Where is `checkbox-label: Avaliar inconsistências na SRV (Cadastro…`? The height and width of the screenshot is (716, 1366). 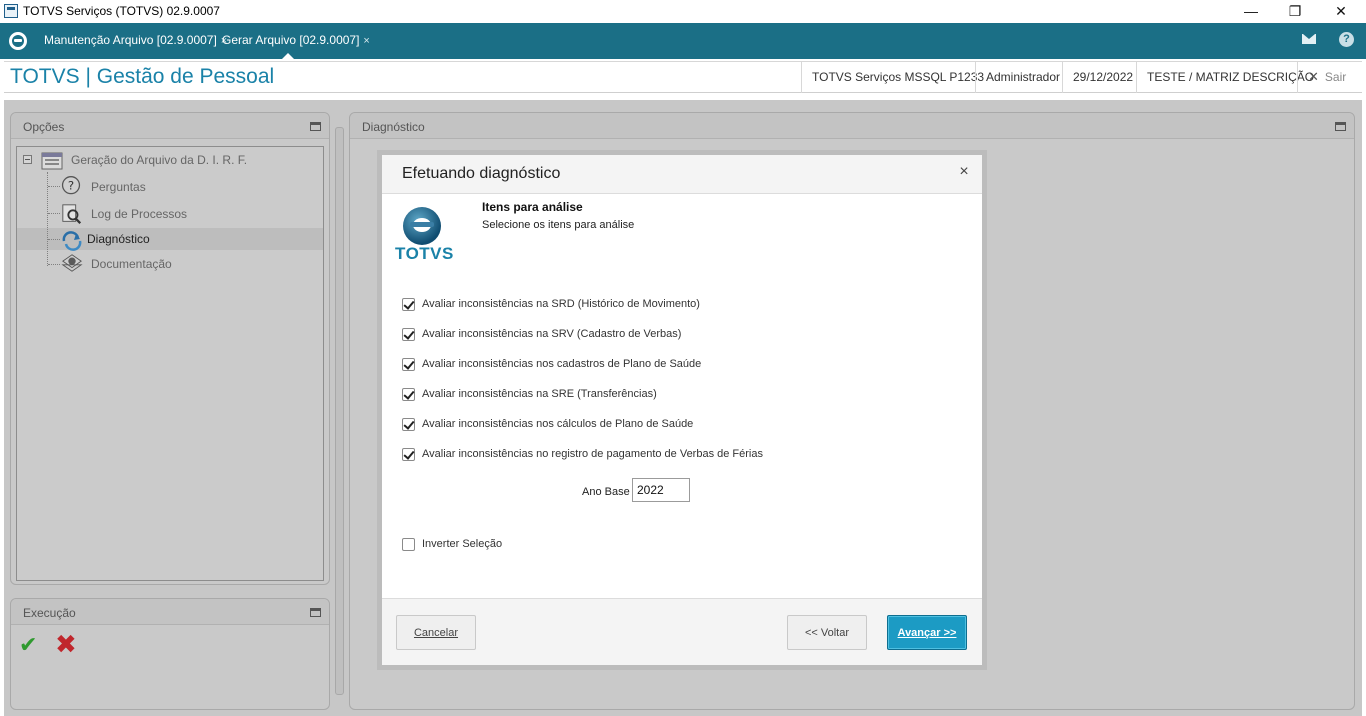
checkbox-label: Avaliar inconsistências na SRV (Cadastro… is located at coordinates (552, 334).